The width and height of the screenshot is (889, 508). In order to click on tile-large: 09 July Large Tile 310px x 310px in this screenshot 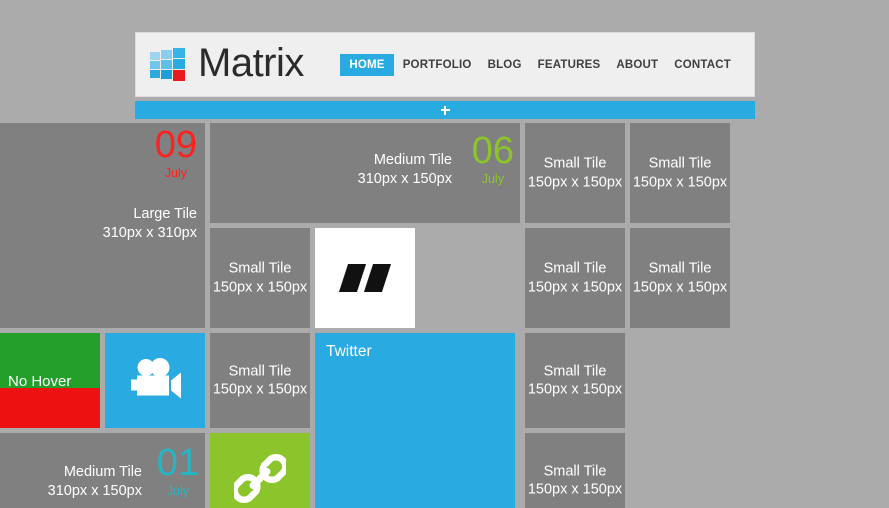, I will do `click(102, 225)`.